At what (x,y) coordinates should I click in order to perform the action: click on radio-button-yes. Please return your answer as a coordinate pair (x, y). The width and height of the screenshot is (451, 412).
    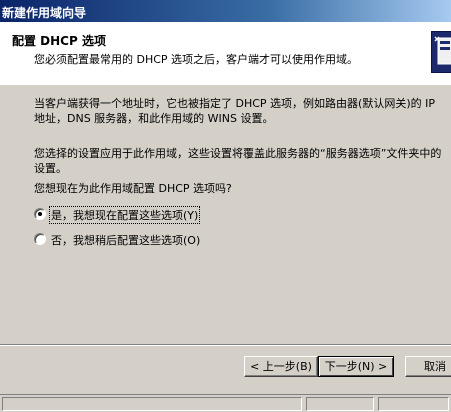
    Looking at the image, I should click on (40, 214).